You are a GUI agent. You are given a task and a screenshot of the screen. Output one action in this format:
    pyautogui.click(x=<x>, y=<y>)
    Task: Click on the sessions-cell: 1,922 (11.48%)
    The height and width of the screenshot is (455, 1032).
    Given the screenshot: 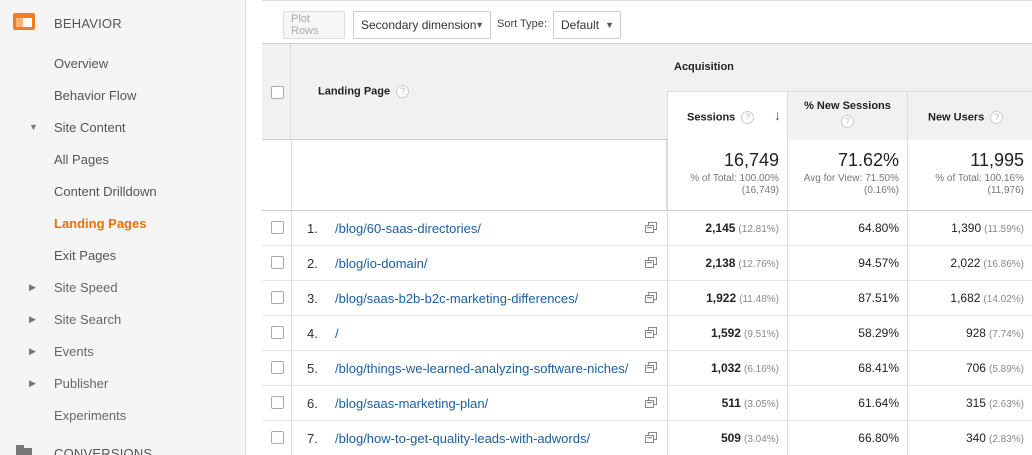 What is the action you would take?
    pyautogui.click(x=727, y=298)
    